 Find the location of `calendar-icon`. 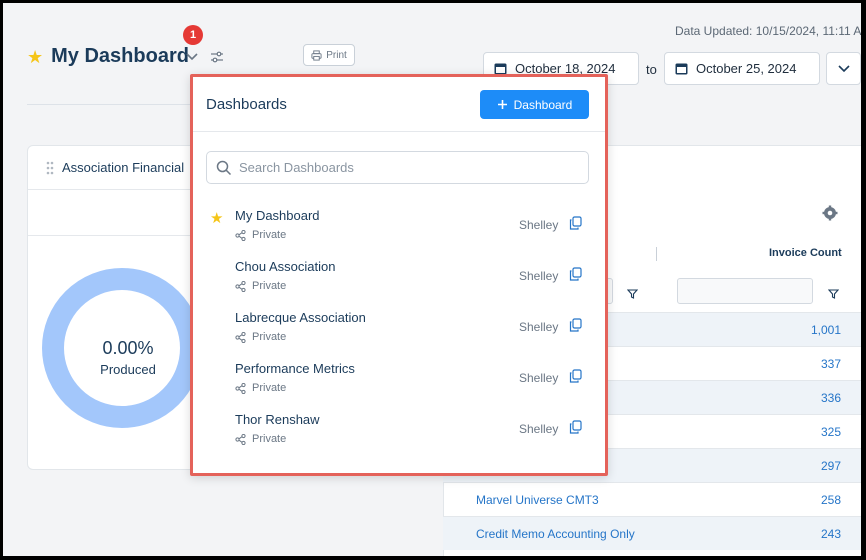

calendar-icon is located at coordinates (681, 69).